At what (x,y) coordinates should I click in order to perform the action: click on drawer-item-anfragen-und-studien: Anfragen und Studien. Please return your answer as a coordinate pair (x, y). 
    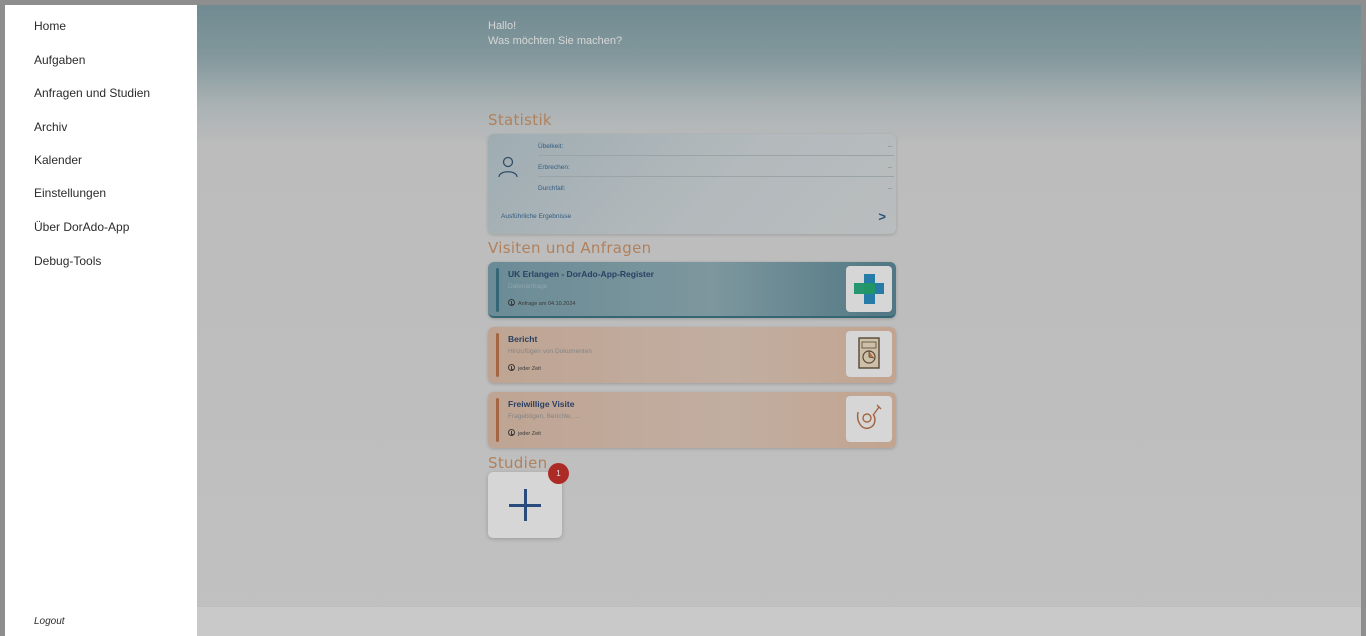
    Looking at the image, I should click on (92, 93).